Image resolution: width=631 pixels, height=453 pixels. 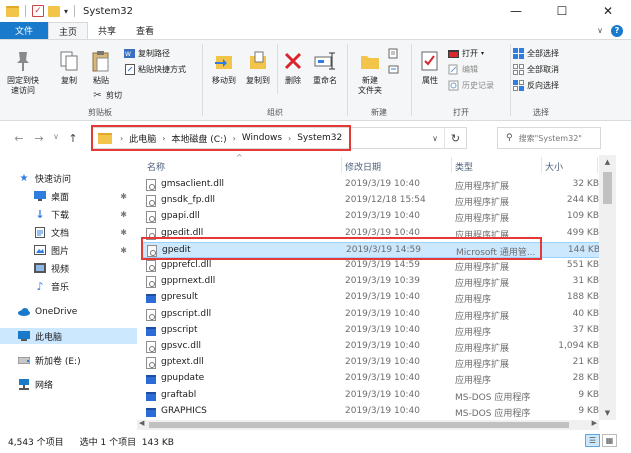 I want to click on column-header-name: 名称, so click(x=156, y=166).